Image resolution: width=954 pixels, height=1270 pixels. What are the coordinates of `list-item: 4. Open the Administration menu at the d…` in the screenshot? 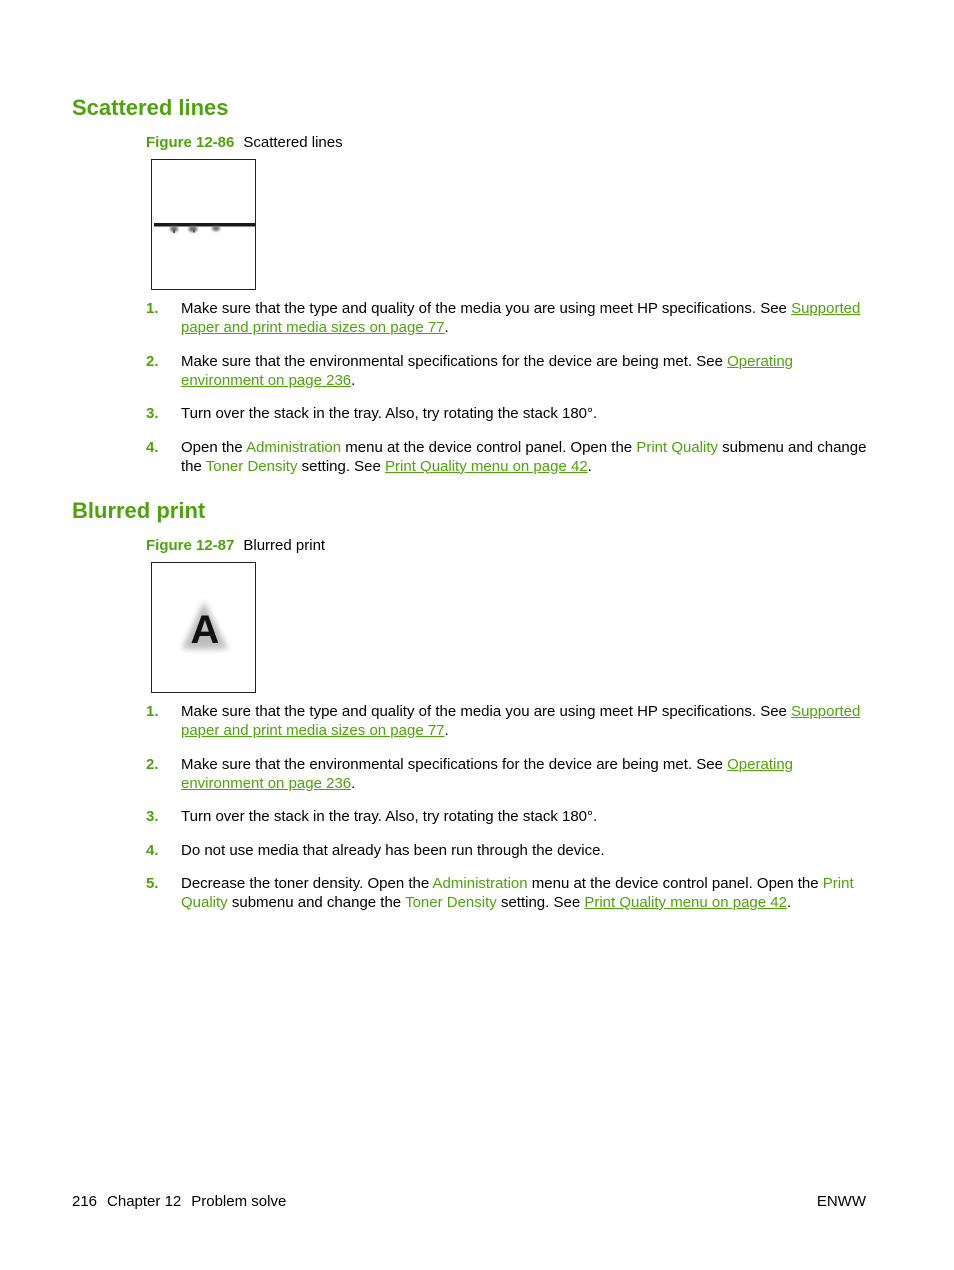 It's located at (511, 457).